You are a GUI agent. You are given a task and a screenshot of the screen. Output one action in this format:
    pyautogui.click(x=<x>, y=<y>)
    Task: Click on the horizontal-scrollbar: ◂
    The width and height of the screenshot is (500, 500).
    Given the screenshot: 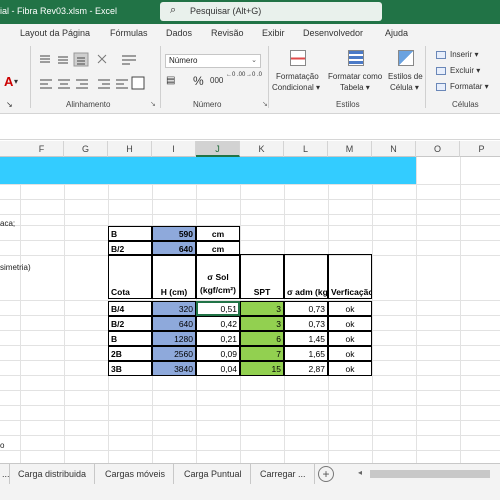 What is the action you would take?
    pyautogui.click(x=428, y=473)
    